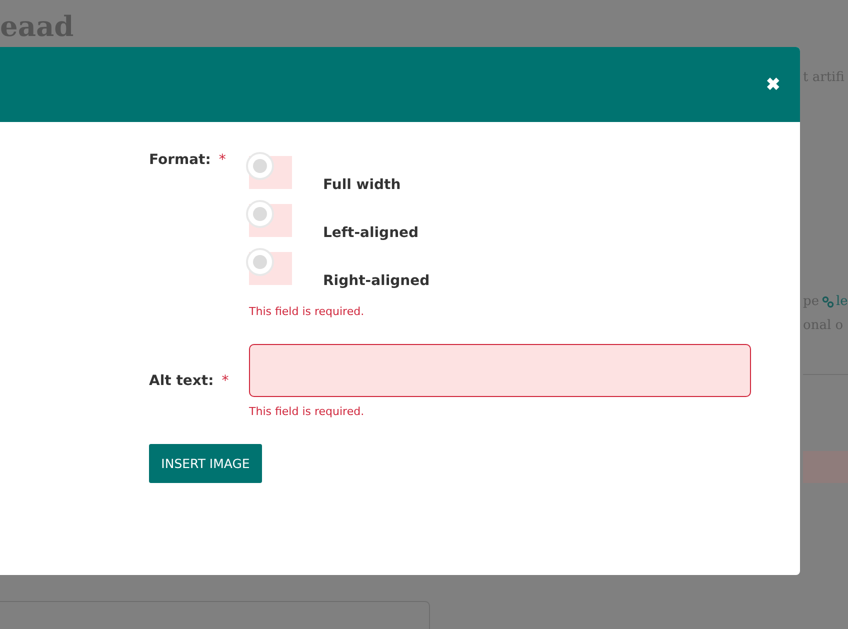 The image size is (848, 629). Describe the element at coordinates (180, 160) in the screenshot. I see `field-label: Format:` at that location.